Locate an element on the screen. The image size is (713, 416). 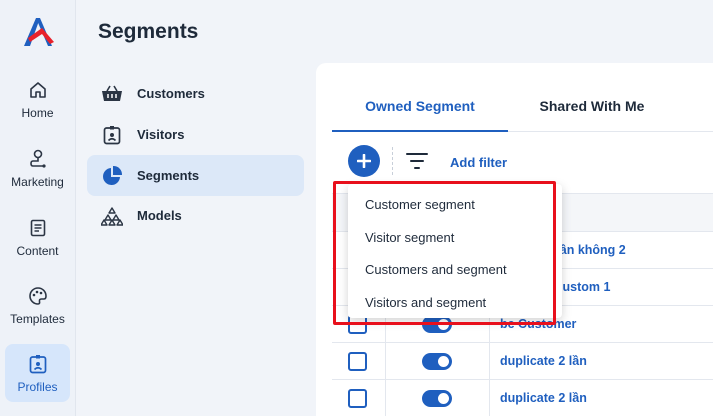
subnav-item-segments: Segments is located at coordinates (195, 175).